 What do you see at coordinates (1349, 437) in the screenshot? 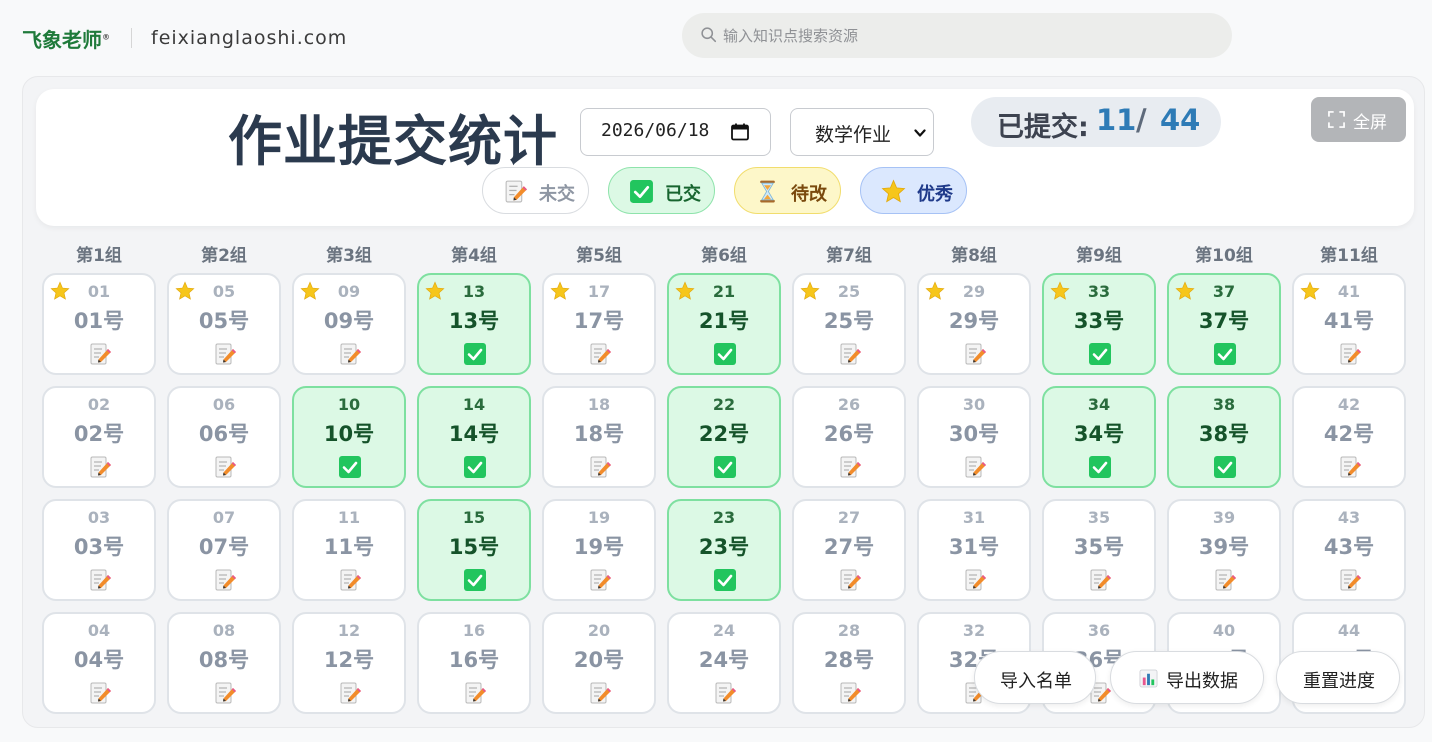
I see `student-card: 42 42号` at bounding box center [1349, 437].